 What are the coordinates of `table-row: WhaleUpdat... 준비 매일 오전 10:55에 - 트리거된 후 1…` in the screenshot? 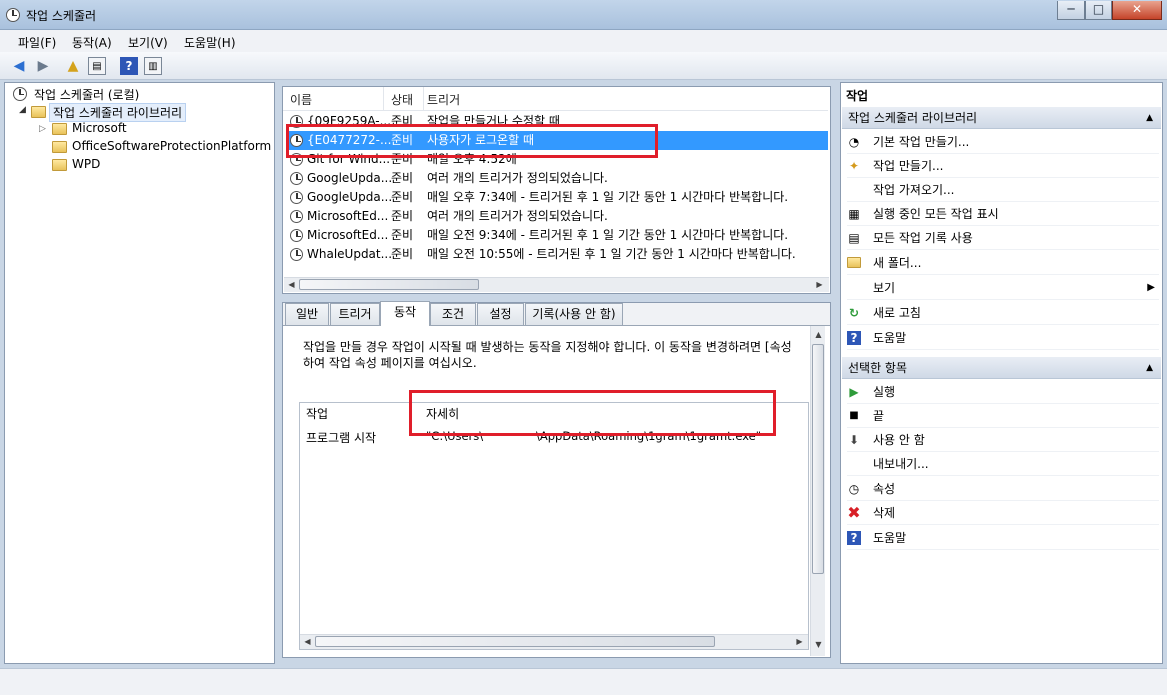 It's located at (558, 254).